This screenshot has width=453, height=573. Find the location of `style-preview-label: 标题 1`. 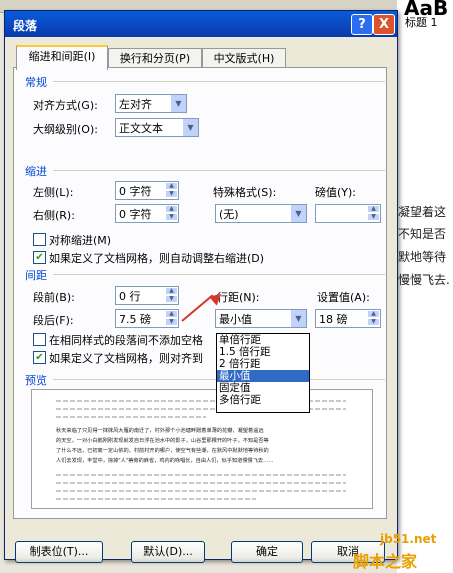

style-preview-label: 标题 1 is located at coordinates (421, 22).